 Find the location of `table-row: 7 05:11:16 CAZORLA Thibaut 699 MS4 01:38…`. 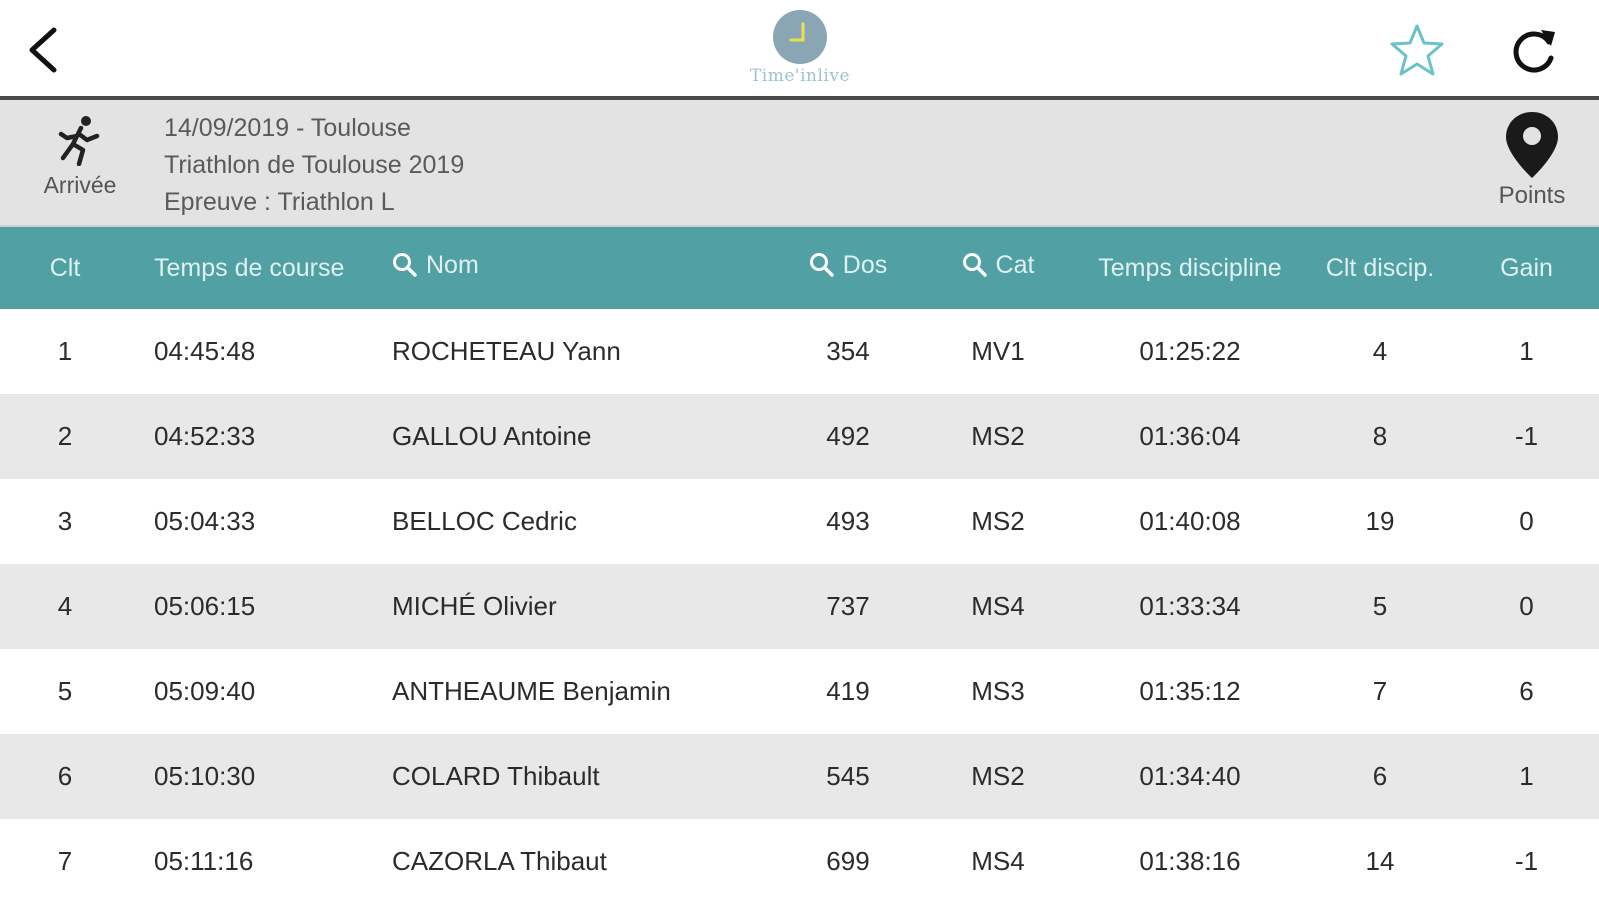

table-row: 7 05:11:16 CAZORLA Thibaut 699 MS4 01:38… is located at coordinates (799, 861).